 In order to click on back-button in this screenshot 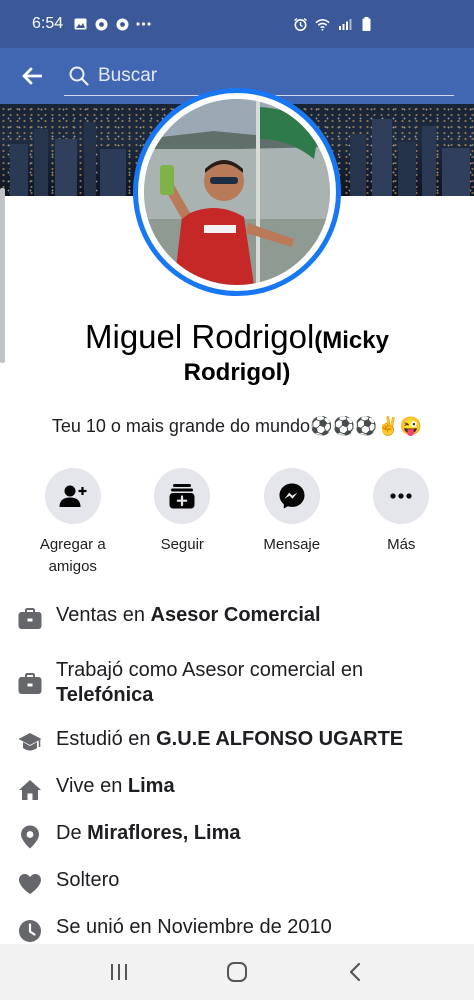, I will do `click(32, 76)`.